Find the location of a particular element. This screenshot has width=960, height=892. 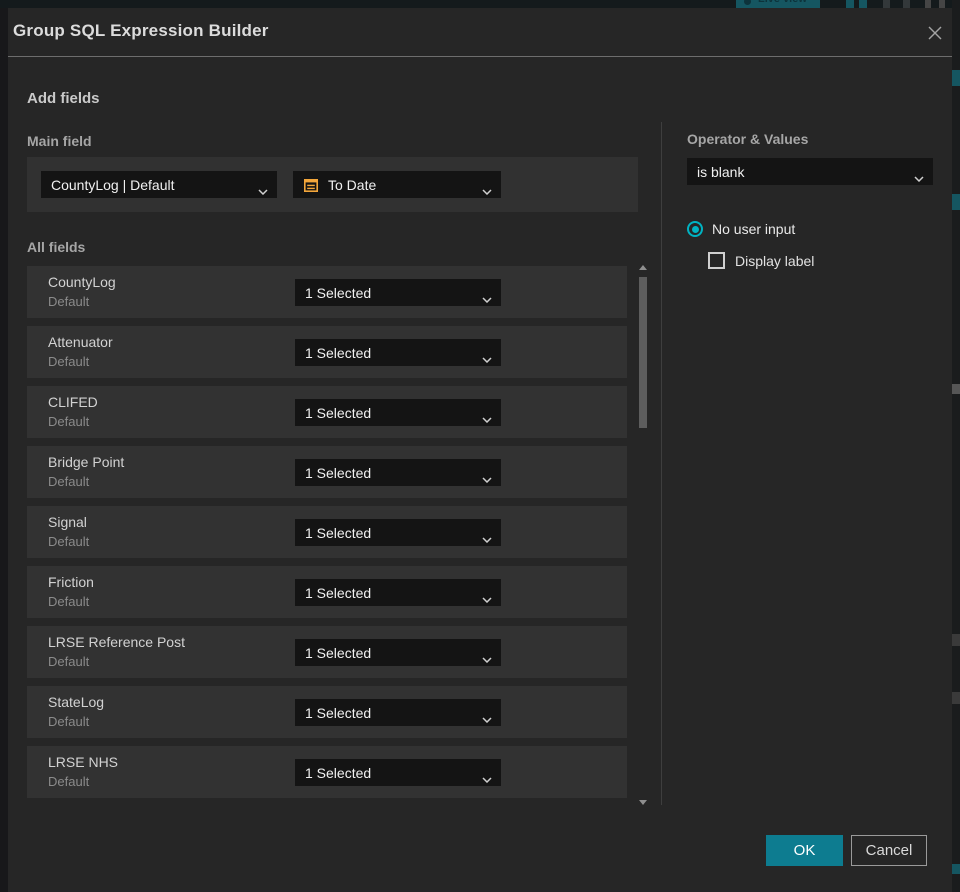

field-row: CLIFED Default 1 Selected is located at coordinates (327, 412).